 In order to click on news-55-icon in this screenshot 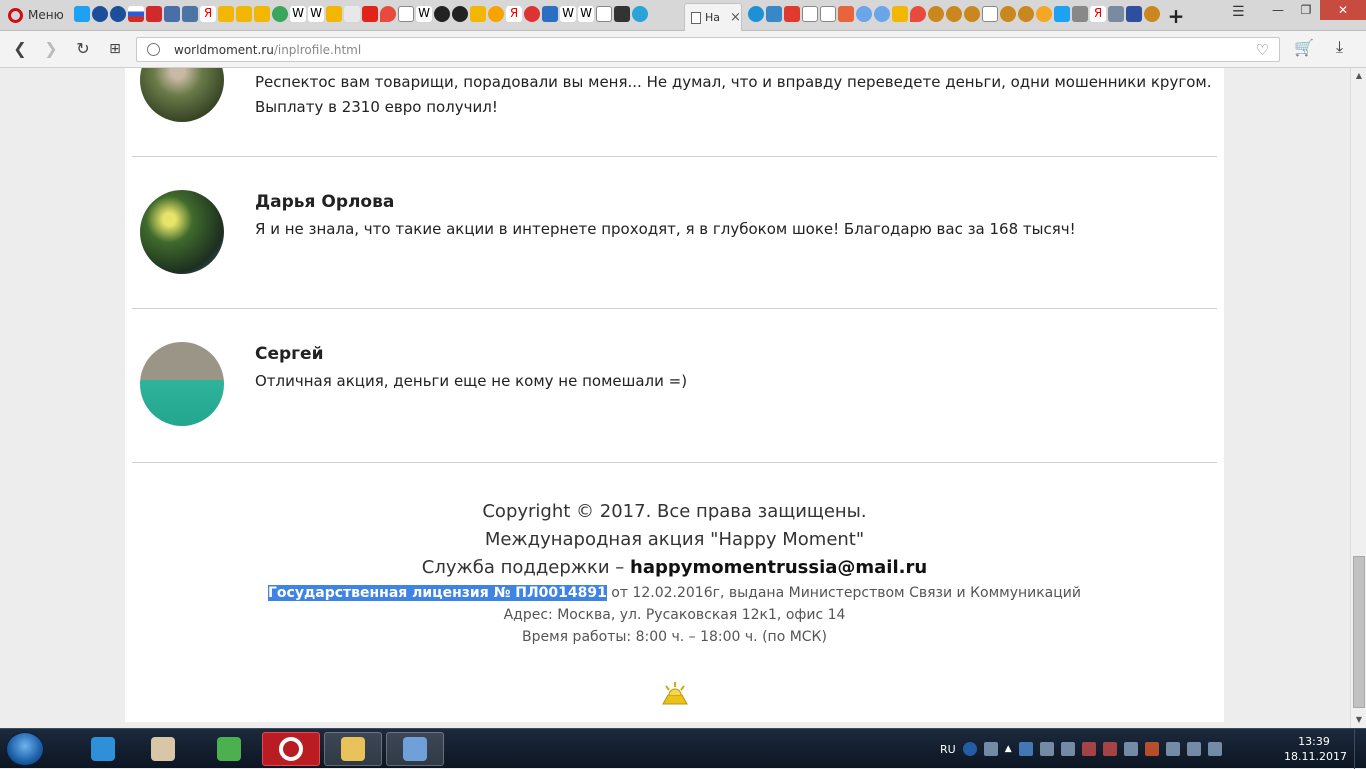, I will do `click(154, 14)`.